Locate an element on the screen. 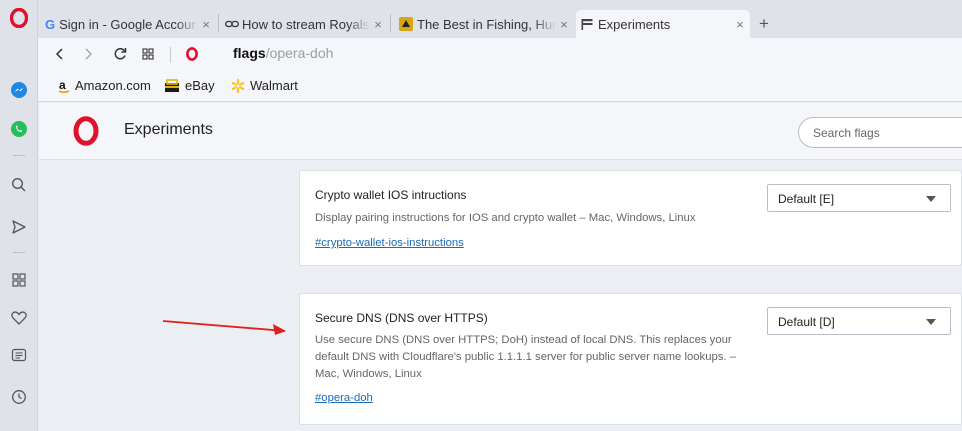  tab-fishing: The Best in Fishing, Hunting × is located at coordinates (484, 24).